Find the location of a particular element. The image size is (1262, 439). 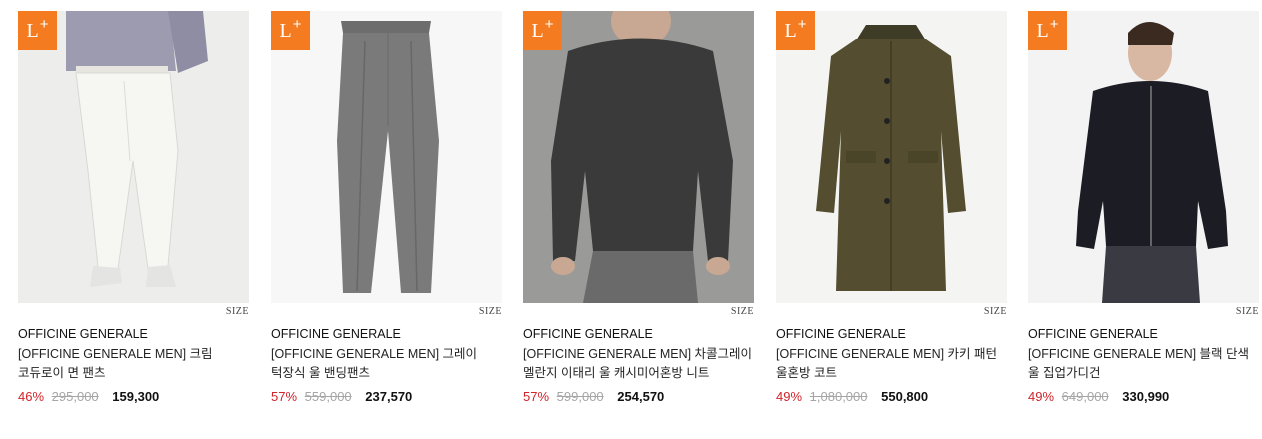

product-image-black-zip-cardigan: L + is located at coordinates (1143, 157).